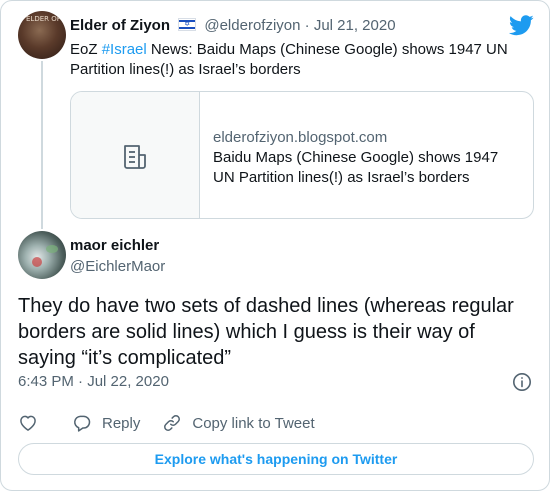 Image resolution: width=550 pixels, height=491 pixels. I want to click on like-button, so click(28, 423).